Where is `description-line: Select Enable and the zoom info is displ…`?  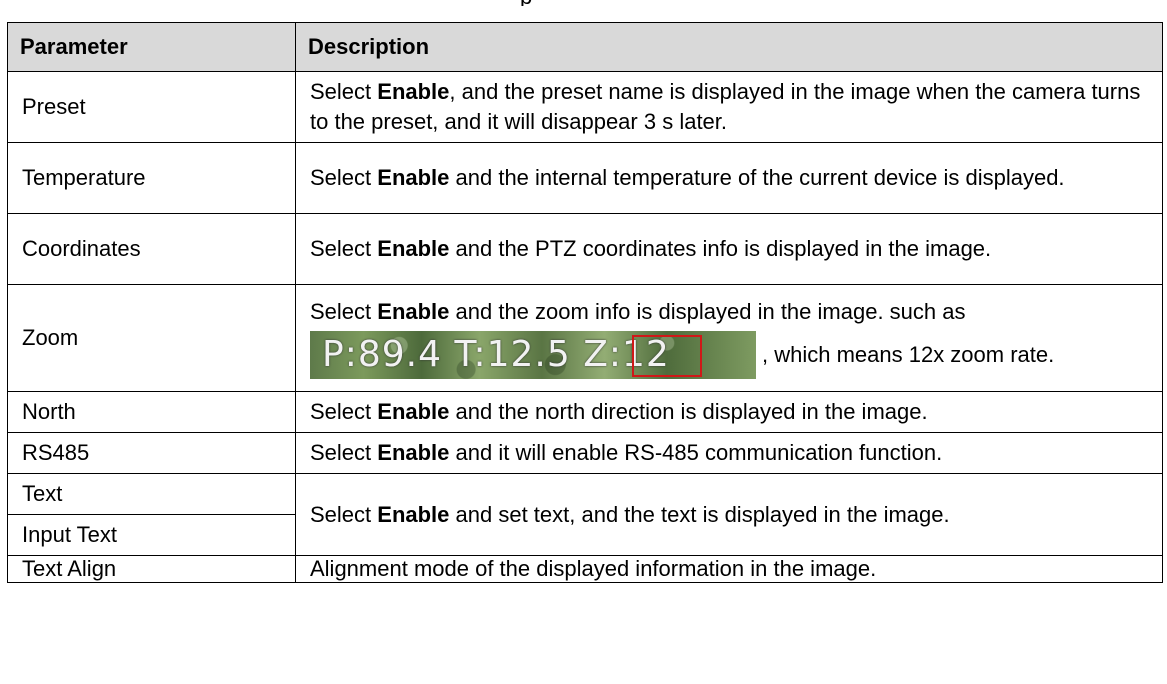 description-line: Select Enable and the zoom info is displ… is located at coordinates (732, 312).